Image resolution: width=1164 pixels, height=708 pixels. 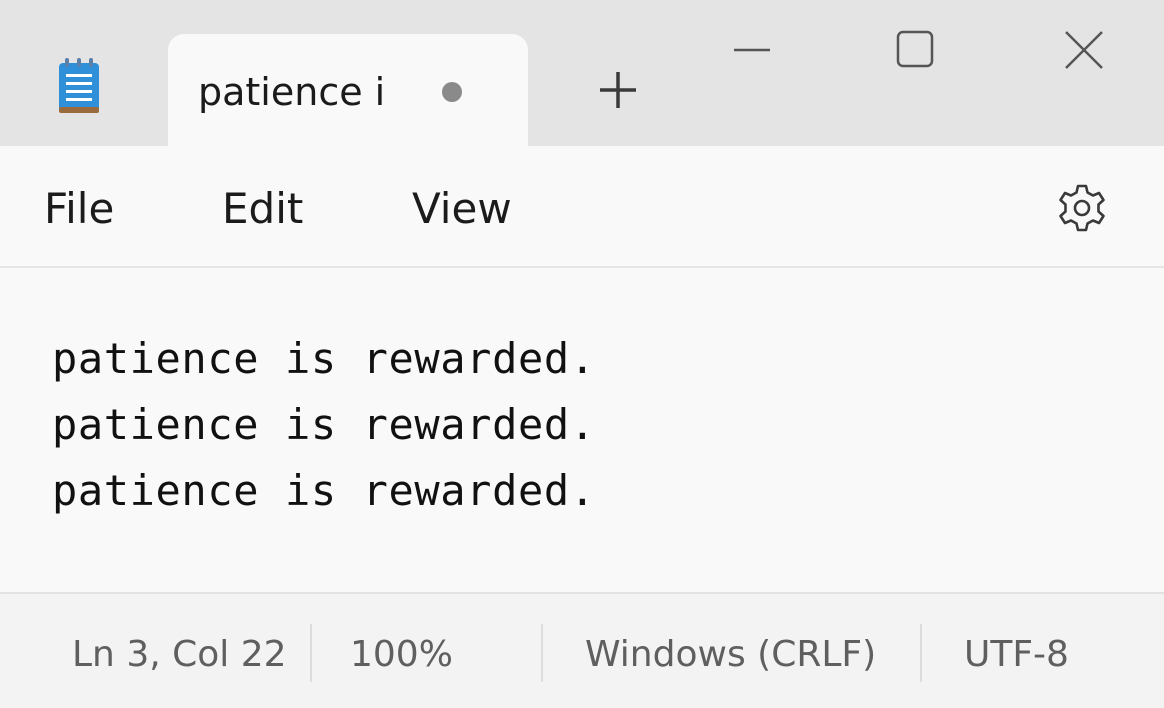 I want to click on zoom-level: 100%, so click(x=401, y=654).